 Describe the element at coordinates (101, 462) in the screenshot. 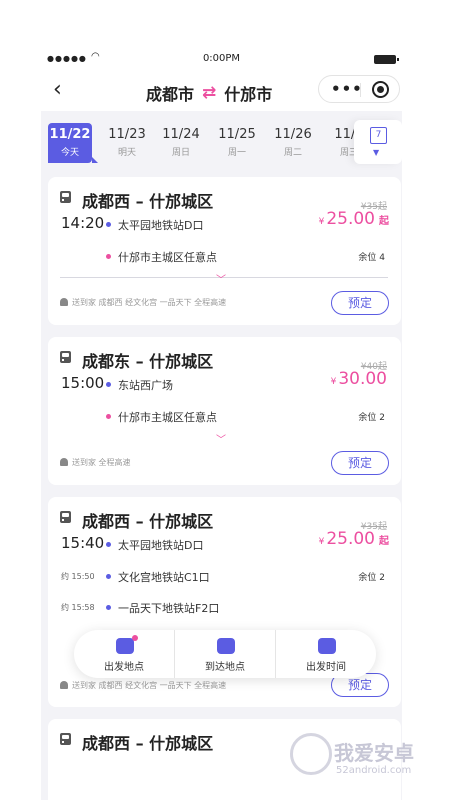

I see `trip-tags: 送到家 全程高速` at that location.